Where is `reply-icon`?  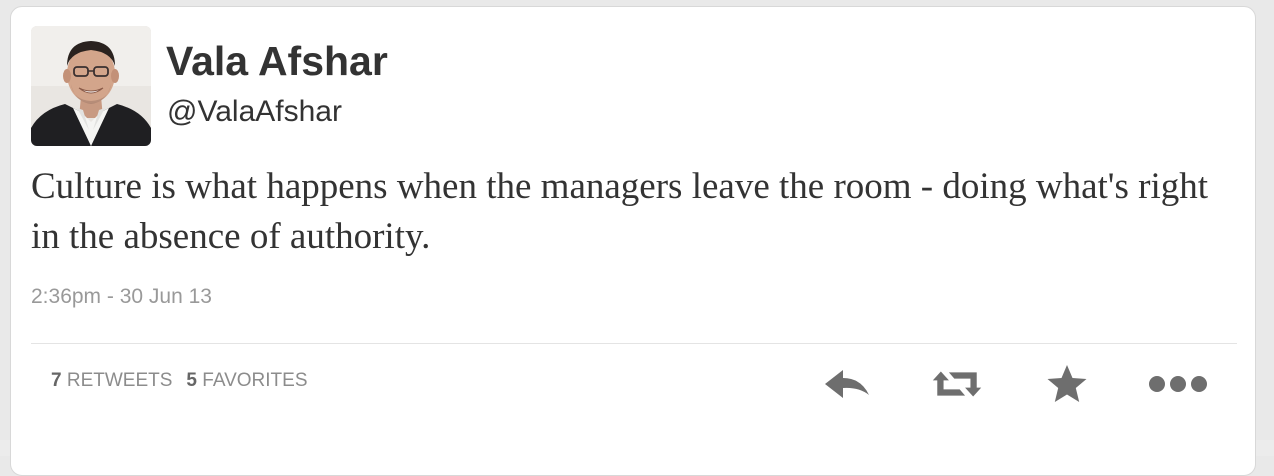
reply-icon is located at coordinates (847, 384).